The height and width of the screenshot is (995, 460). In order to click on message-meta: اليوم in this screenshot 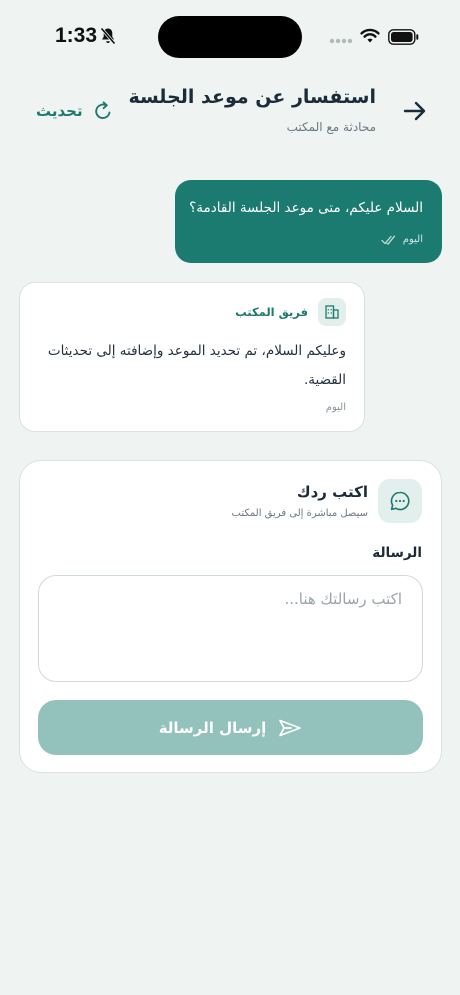, I will do `click(402, 239)`.